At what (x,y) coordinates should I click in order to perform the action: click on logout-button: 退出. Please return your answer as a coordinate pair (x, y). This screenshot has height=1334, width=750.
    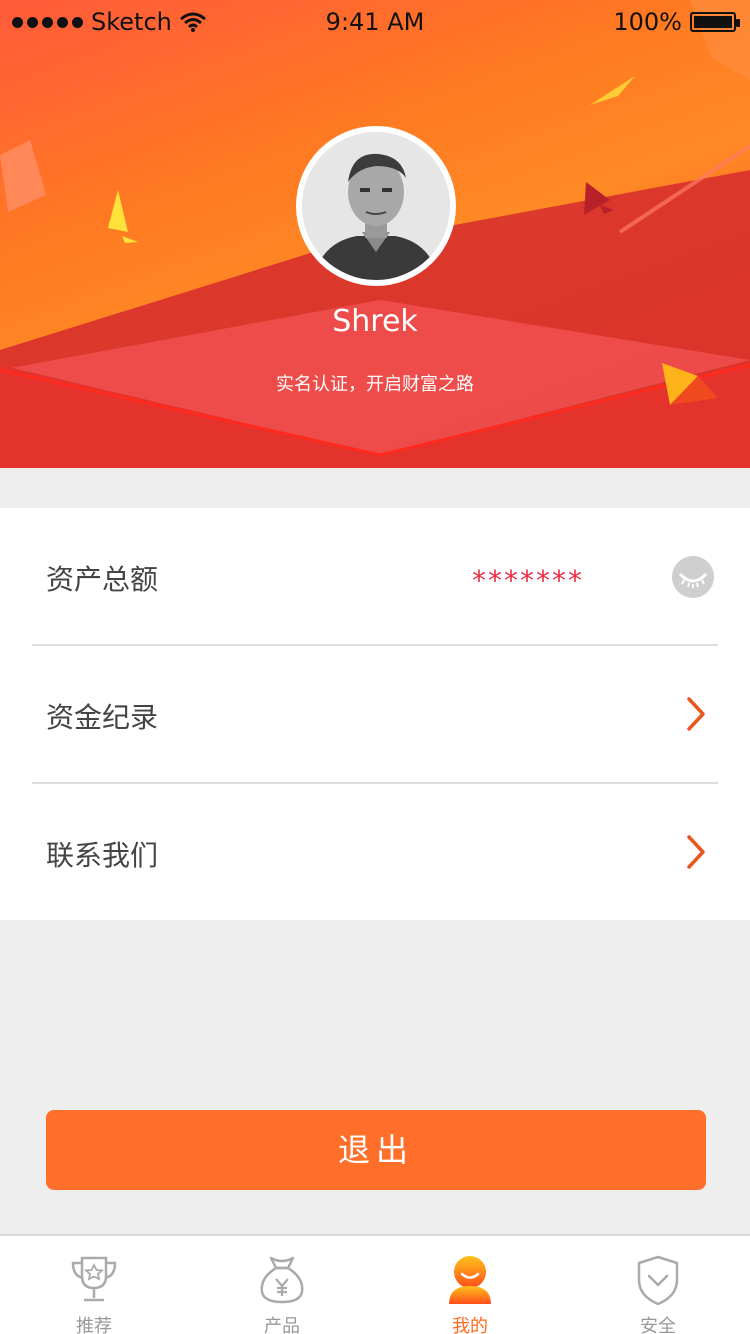
    Looking at the image, I should click on (376, 1150).